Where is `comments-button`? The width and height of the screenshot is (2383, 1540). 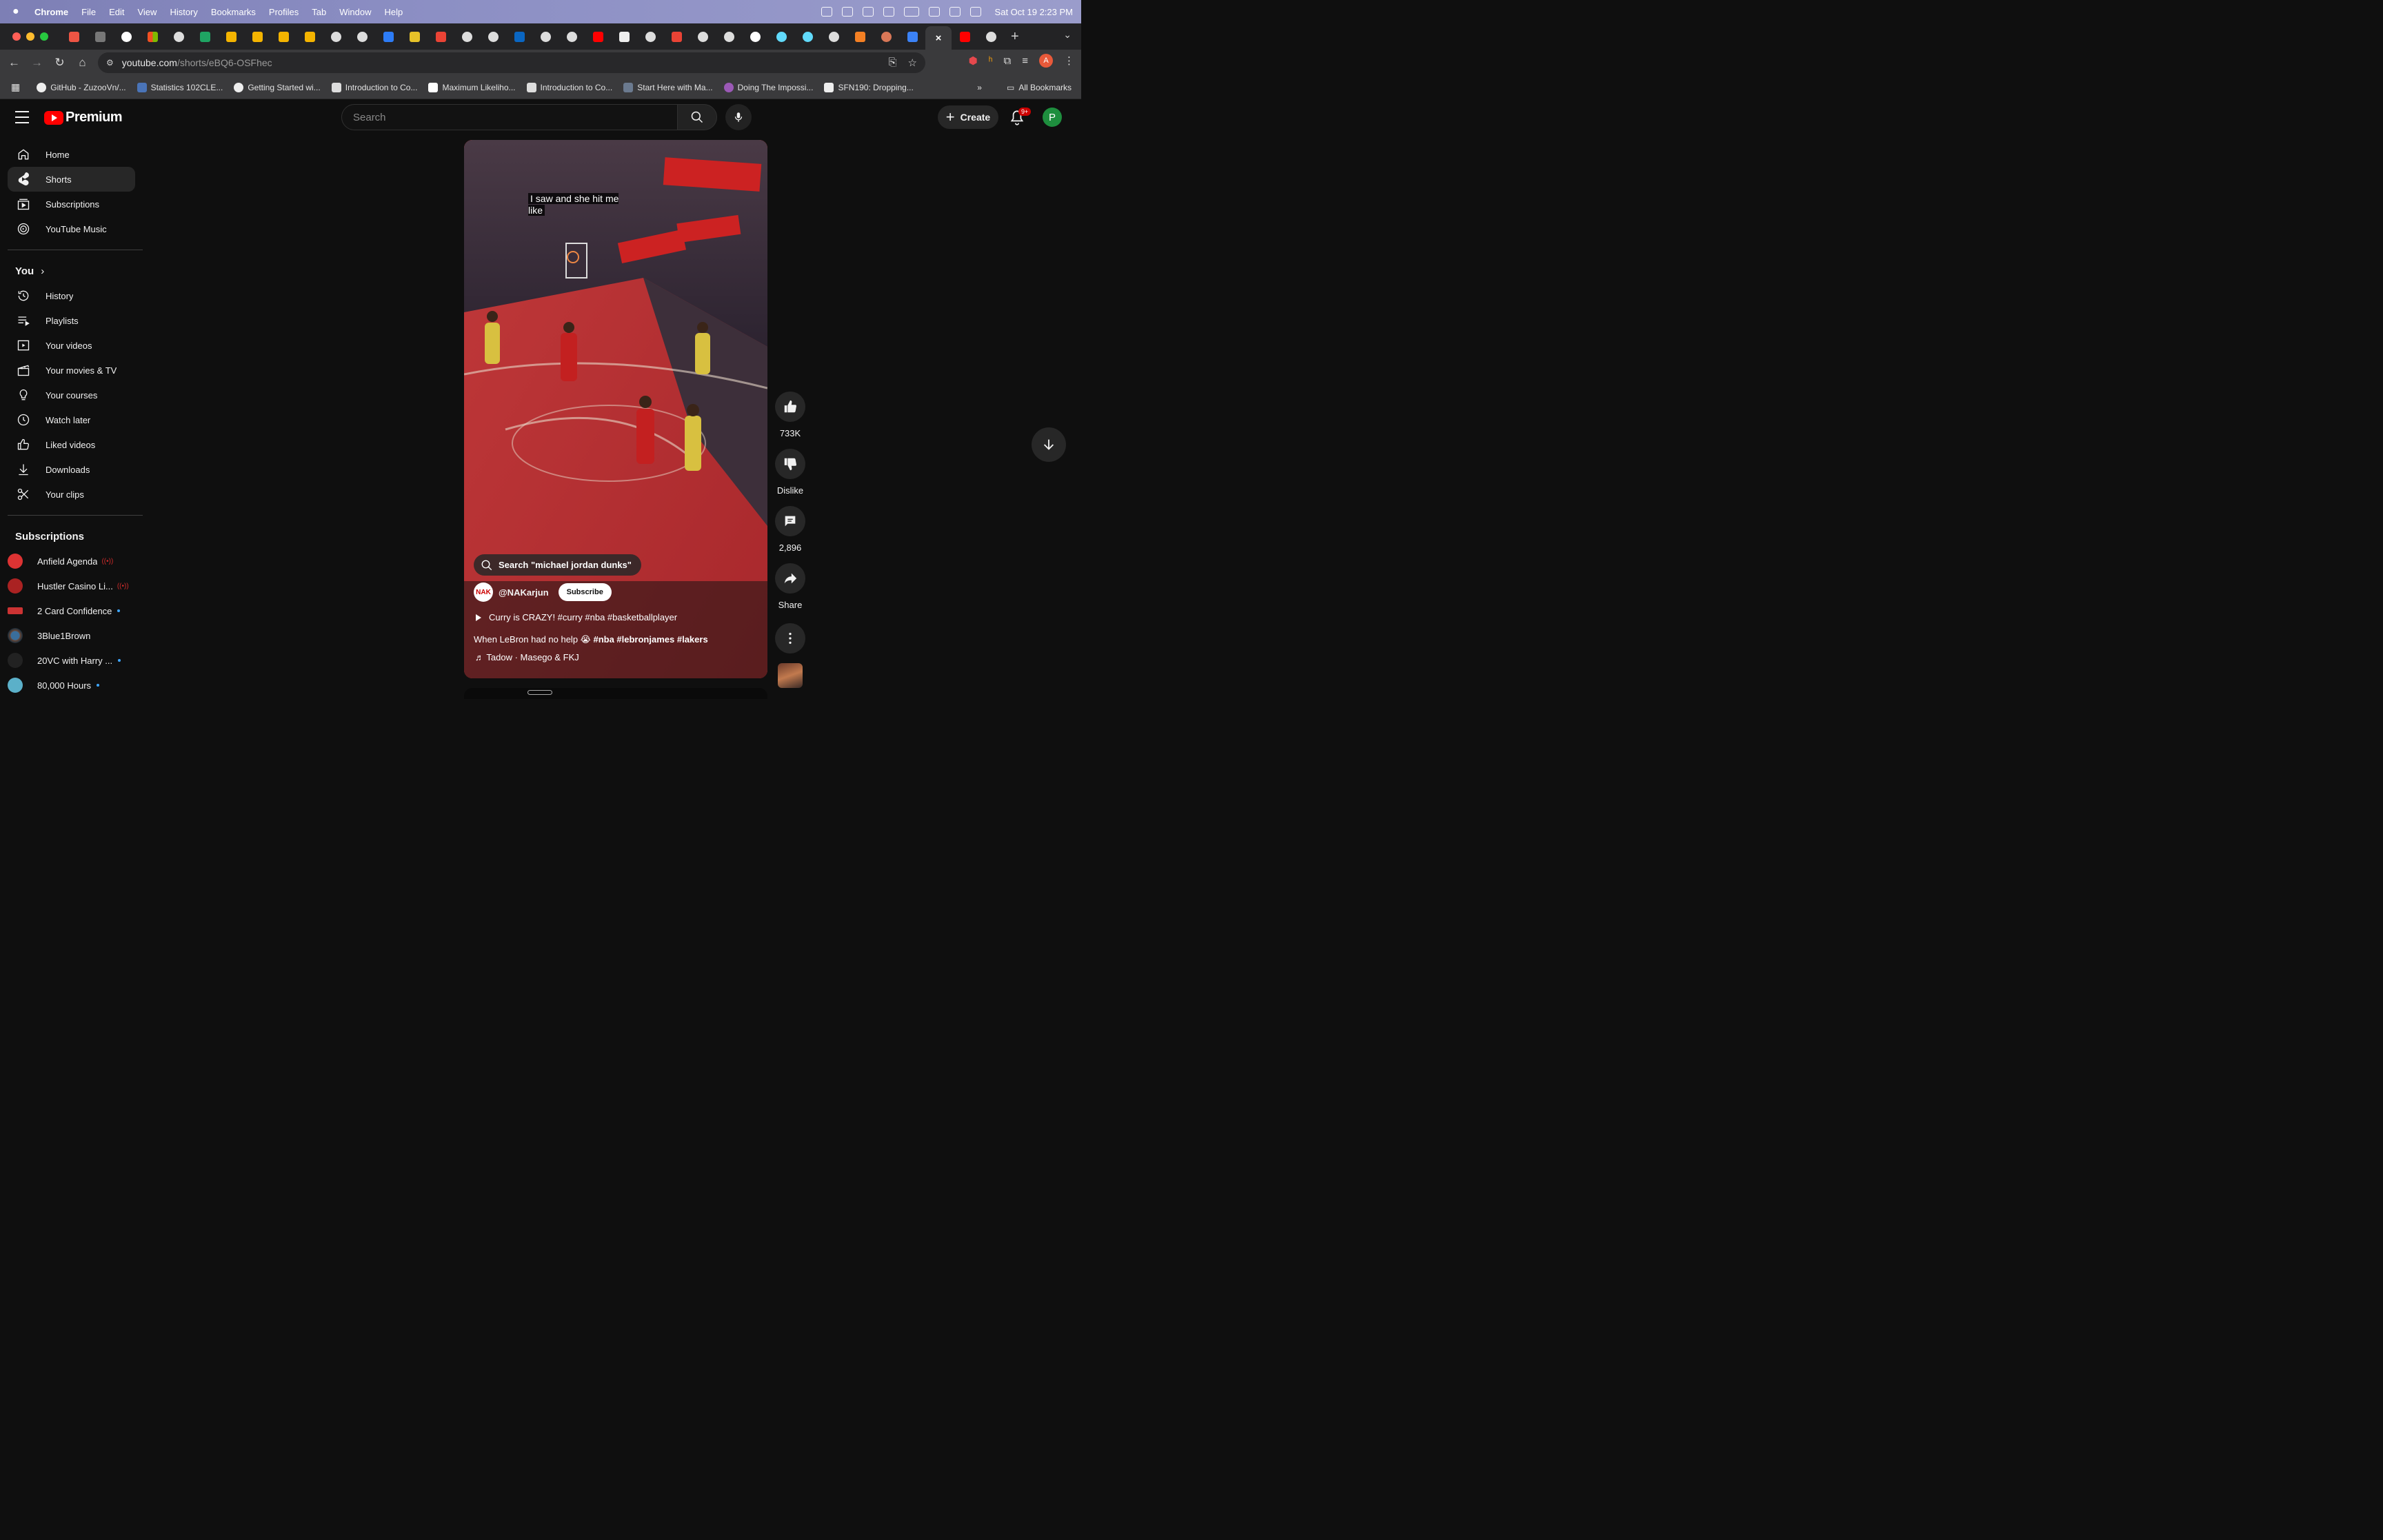
comments-button is located at coordinates (790, 521).